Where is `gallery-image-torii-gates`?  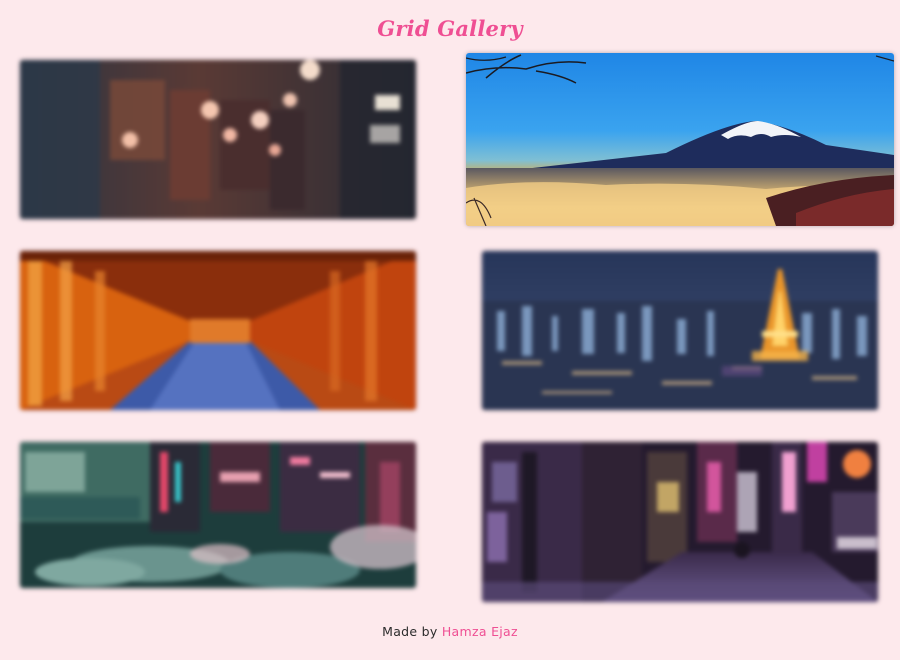 gallery-image-torii-gates is located at coordinates (218, 330).